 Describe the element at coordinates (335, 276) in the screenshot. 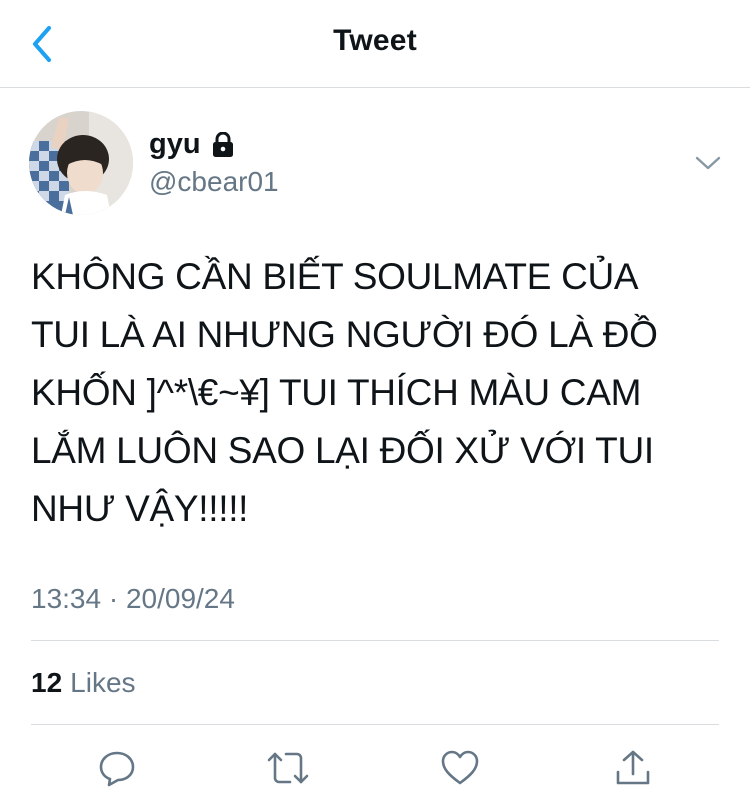

I see `tweet-line: KHÔNG CẦN BIẾT SOULMATE CỦA` at that location.